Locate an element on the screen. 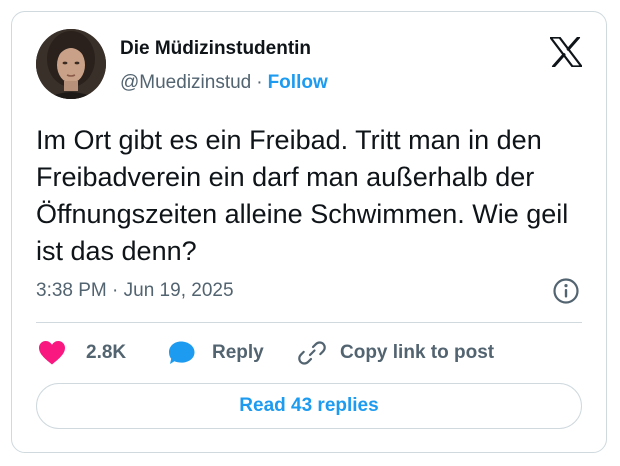 The height and width of the screenshot is (466, 620). author-handle: @Muedizinstud is located at coordinates (185, 82).